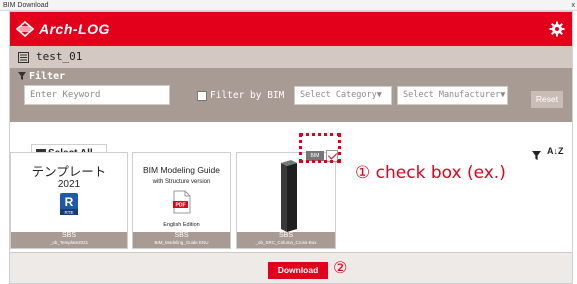  I want to click on item-footer: SBS _ob_SRC_Column_Cross-Box, so click(286, 240).